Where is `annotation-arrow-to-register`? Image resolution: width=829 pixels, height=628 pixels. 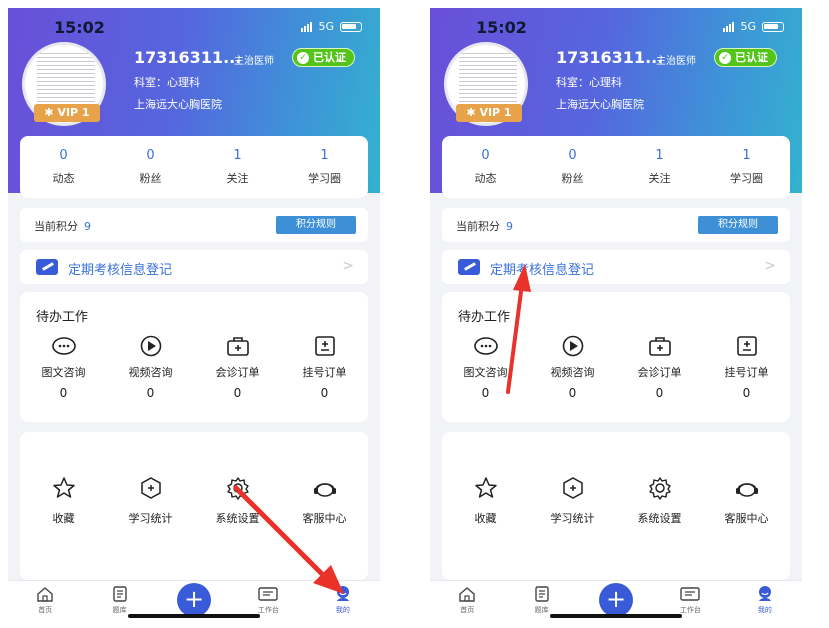 annotation-arrow-to-register is located at coordinates (518, 329).